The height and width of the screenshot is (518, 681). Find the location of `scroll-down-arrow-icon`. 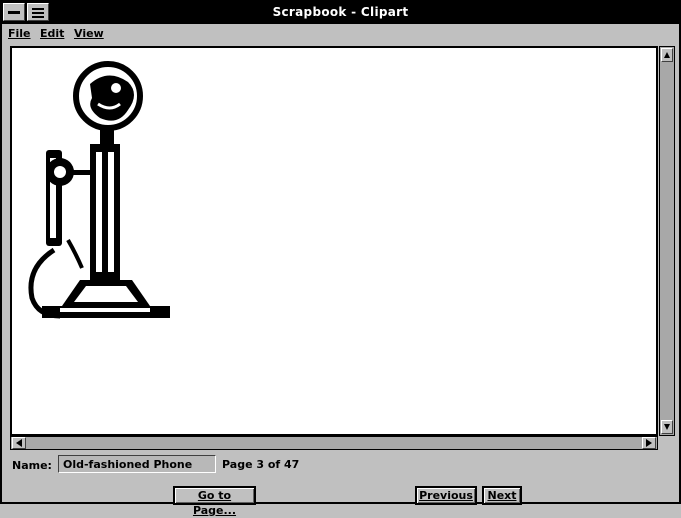

scroll-down-arrow-icon is located at coordinates (667, 427).